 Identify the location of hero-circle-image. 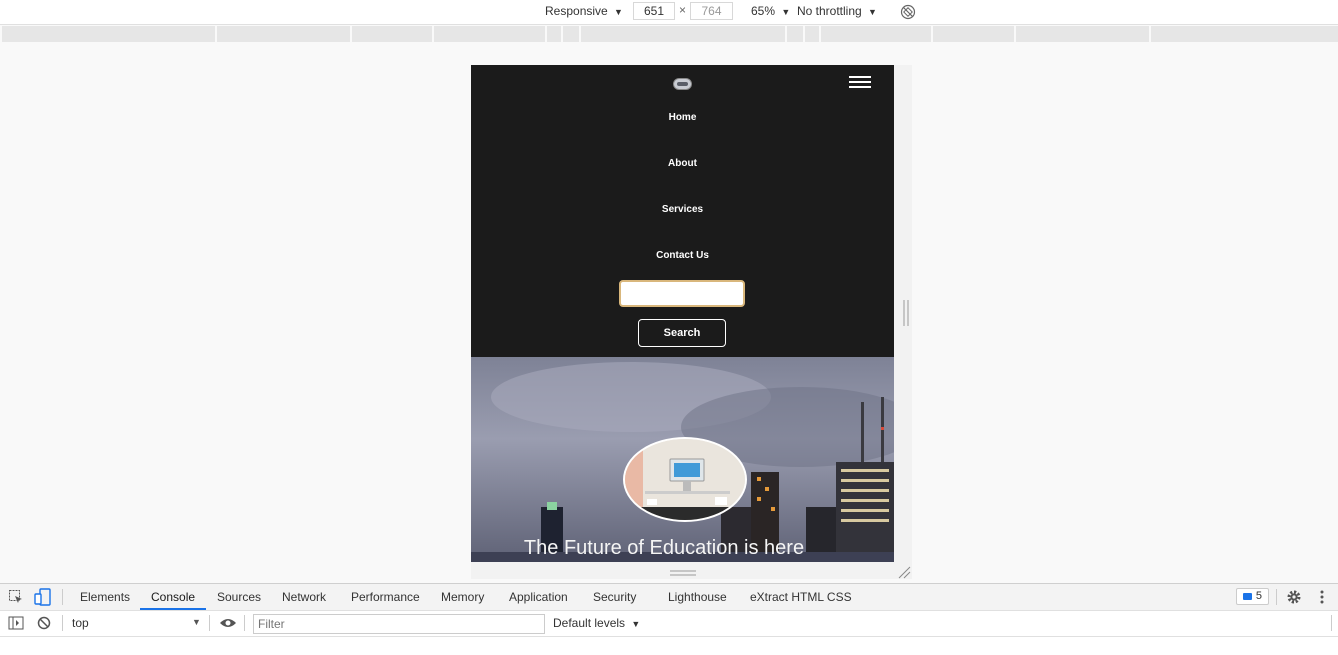
(685, 479).